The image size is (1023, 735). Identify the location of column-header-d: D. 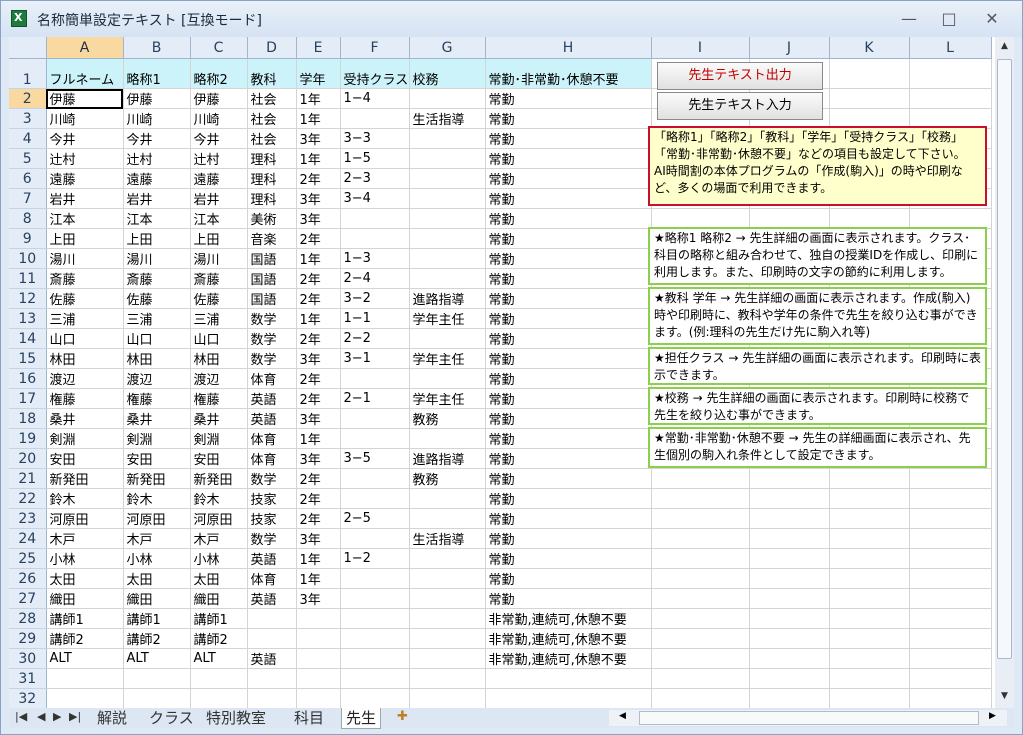
(272, 48).